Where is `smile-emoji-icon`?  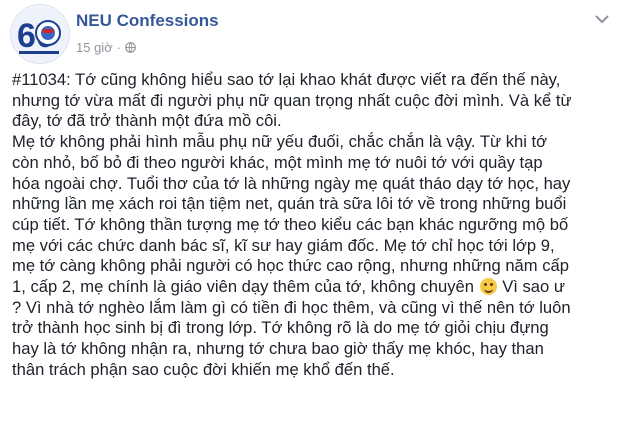 smile-emoji-icon is located at coordinates (488, 287).